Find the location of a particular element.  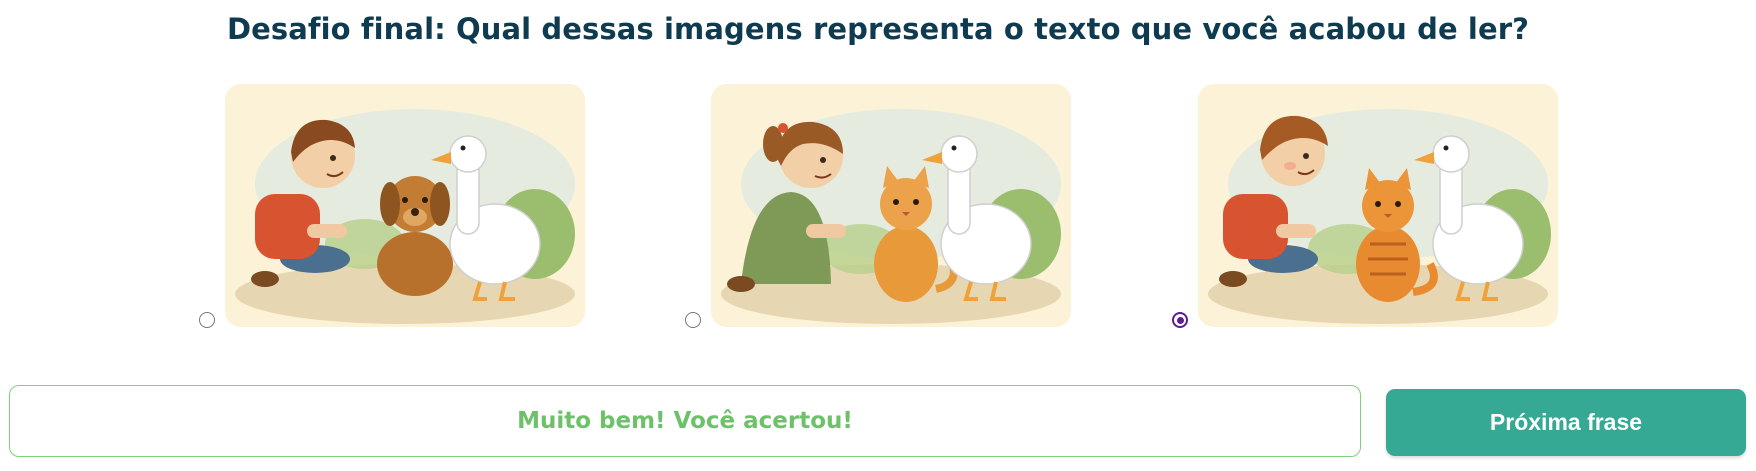

option-3-radio is located at coordinates (1180, 320).